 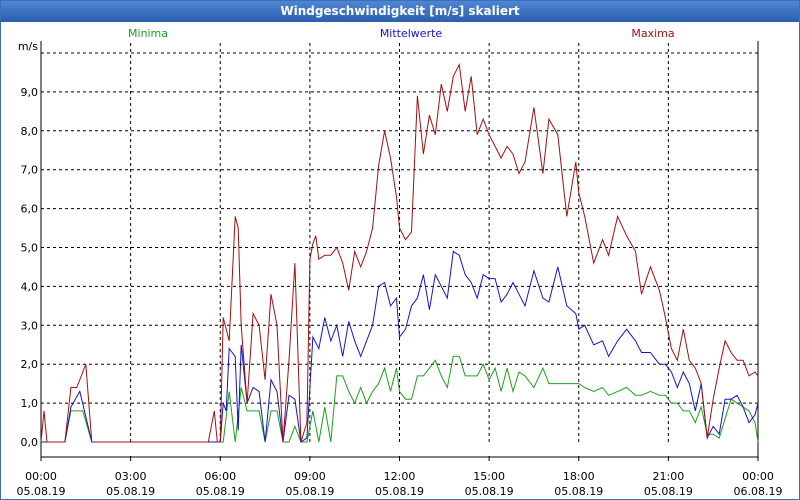 What do you see at coordinates (310, 476) in the screenshot?
I see `x-tick-time: 09:00` at bounding box center [310, 476].